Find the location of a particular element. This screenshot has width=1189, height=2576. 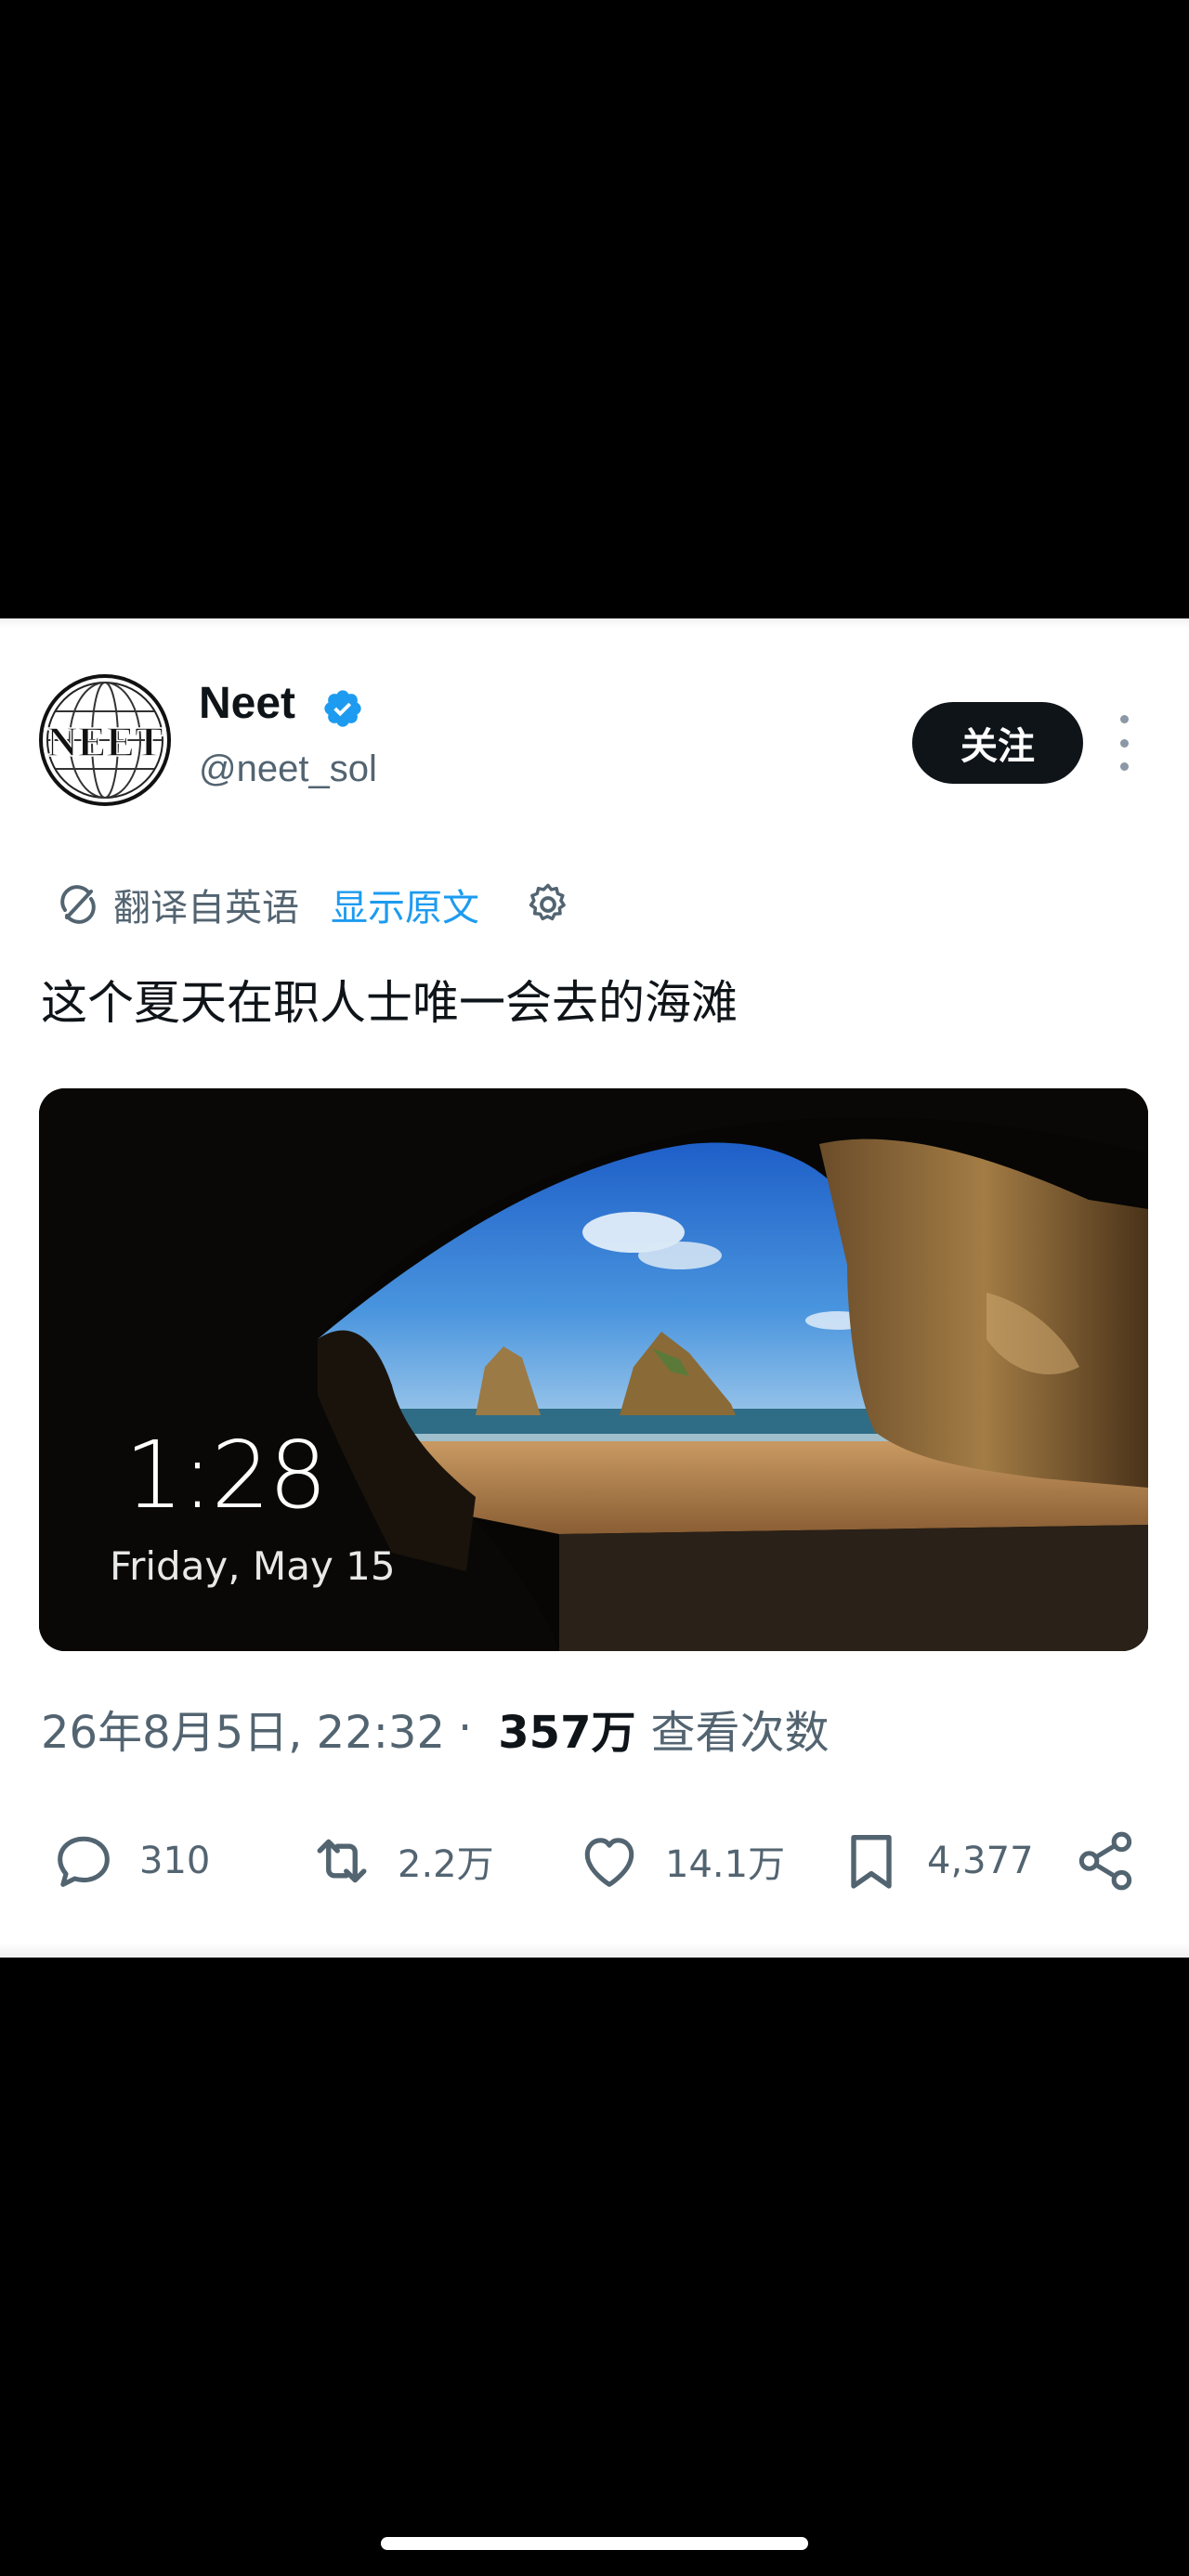

translate-icon is located at coordinates (78, 904).